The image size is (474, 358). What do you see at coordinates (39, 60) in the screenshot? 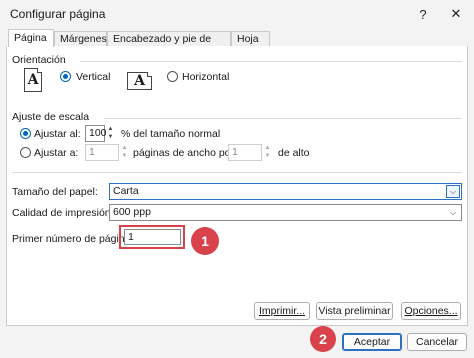
I see `orientation-heading: Orientación` at bounding box center [39, 60].